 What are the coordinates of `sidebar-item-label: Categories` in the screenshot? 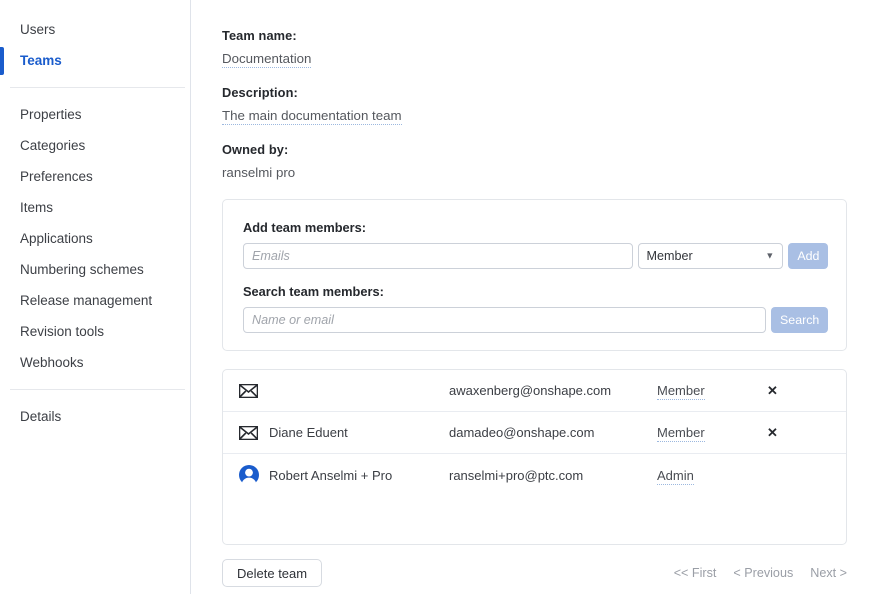 It's located at (53, 145).